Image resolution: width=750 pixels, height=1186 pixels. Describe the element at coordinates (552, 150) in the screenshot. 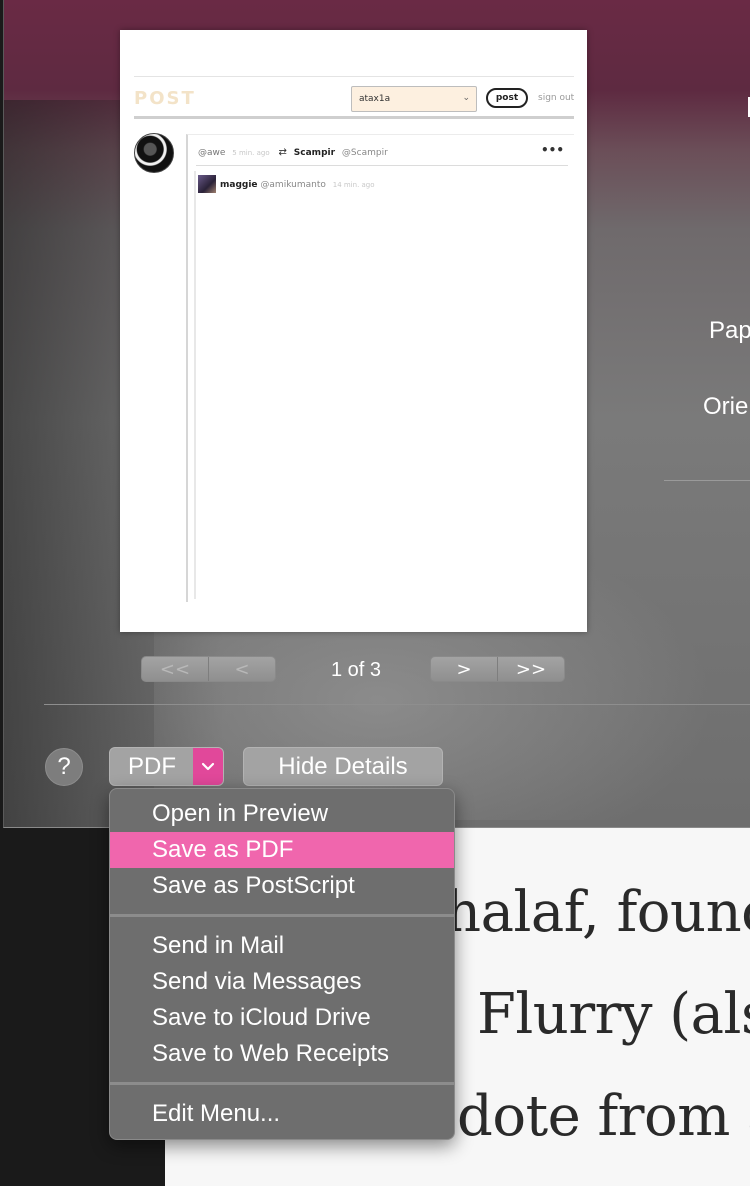

I see `more-icon: •••` at that location.